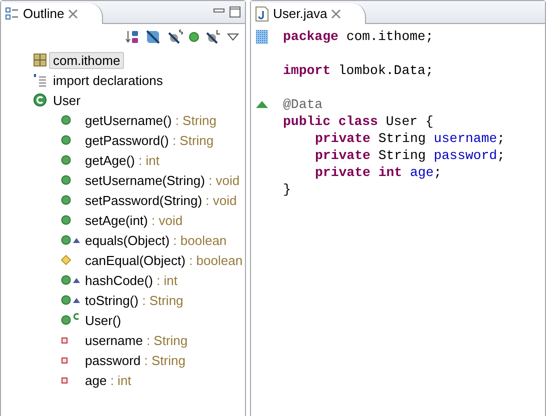 The height and width of the screenshot is (416, 546). Describe the element at coordinates (235, 12) in the screenshot. I see `maximize-icon` at that location.